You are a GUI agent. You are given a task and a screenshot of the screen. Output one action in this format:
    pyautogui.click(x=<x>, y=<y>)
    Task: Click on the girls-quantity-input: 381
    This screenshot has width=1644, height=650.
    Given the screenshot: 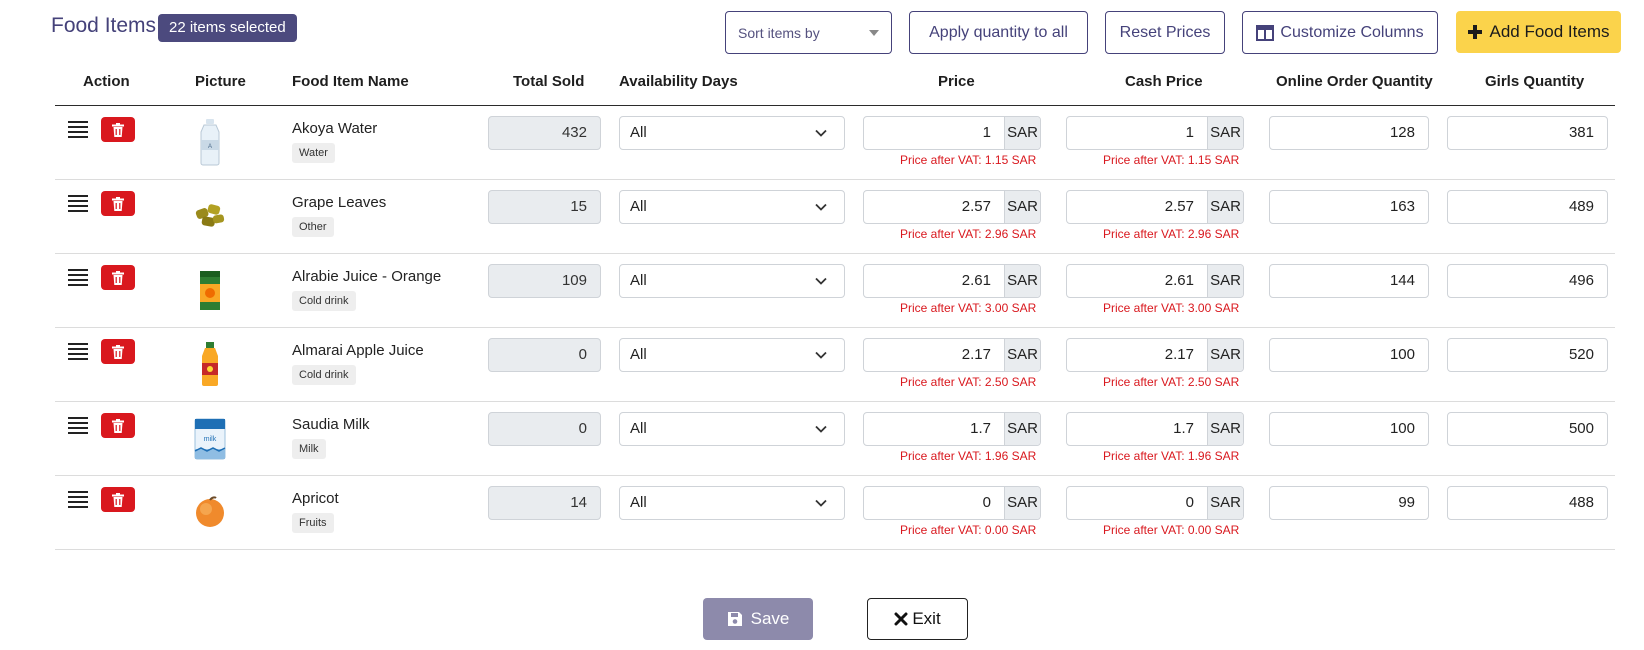 What is the action you would take?
    pyautogui.click(x=1527, y=133)
    